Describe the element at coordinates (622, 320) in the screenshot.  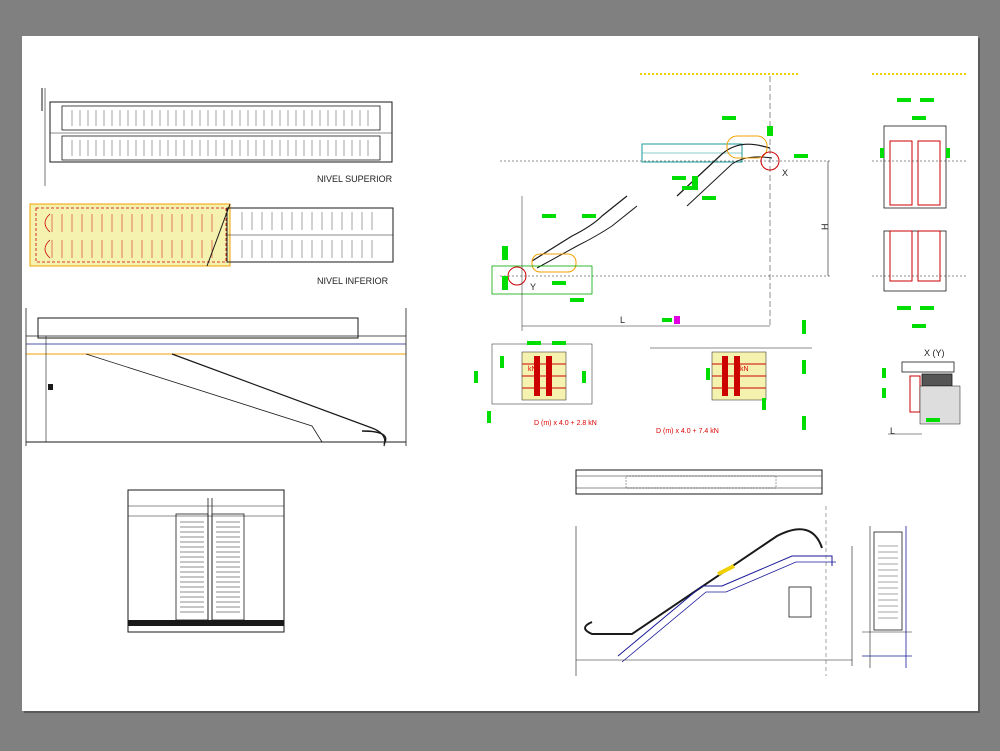
I see `label-l: L` at that location.